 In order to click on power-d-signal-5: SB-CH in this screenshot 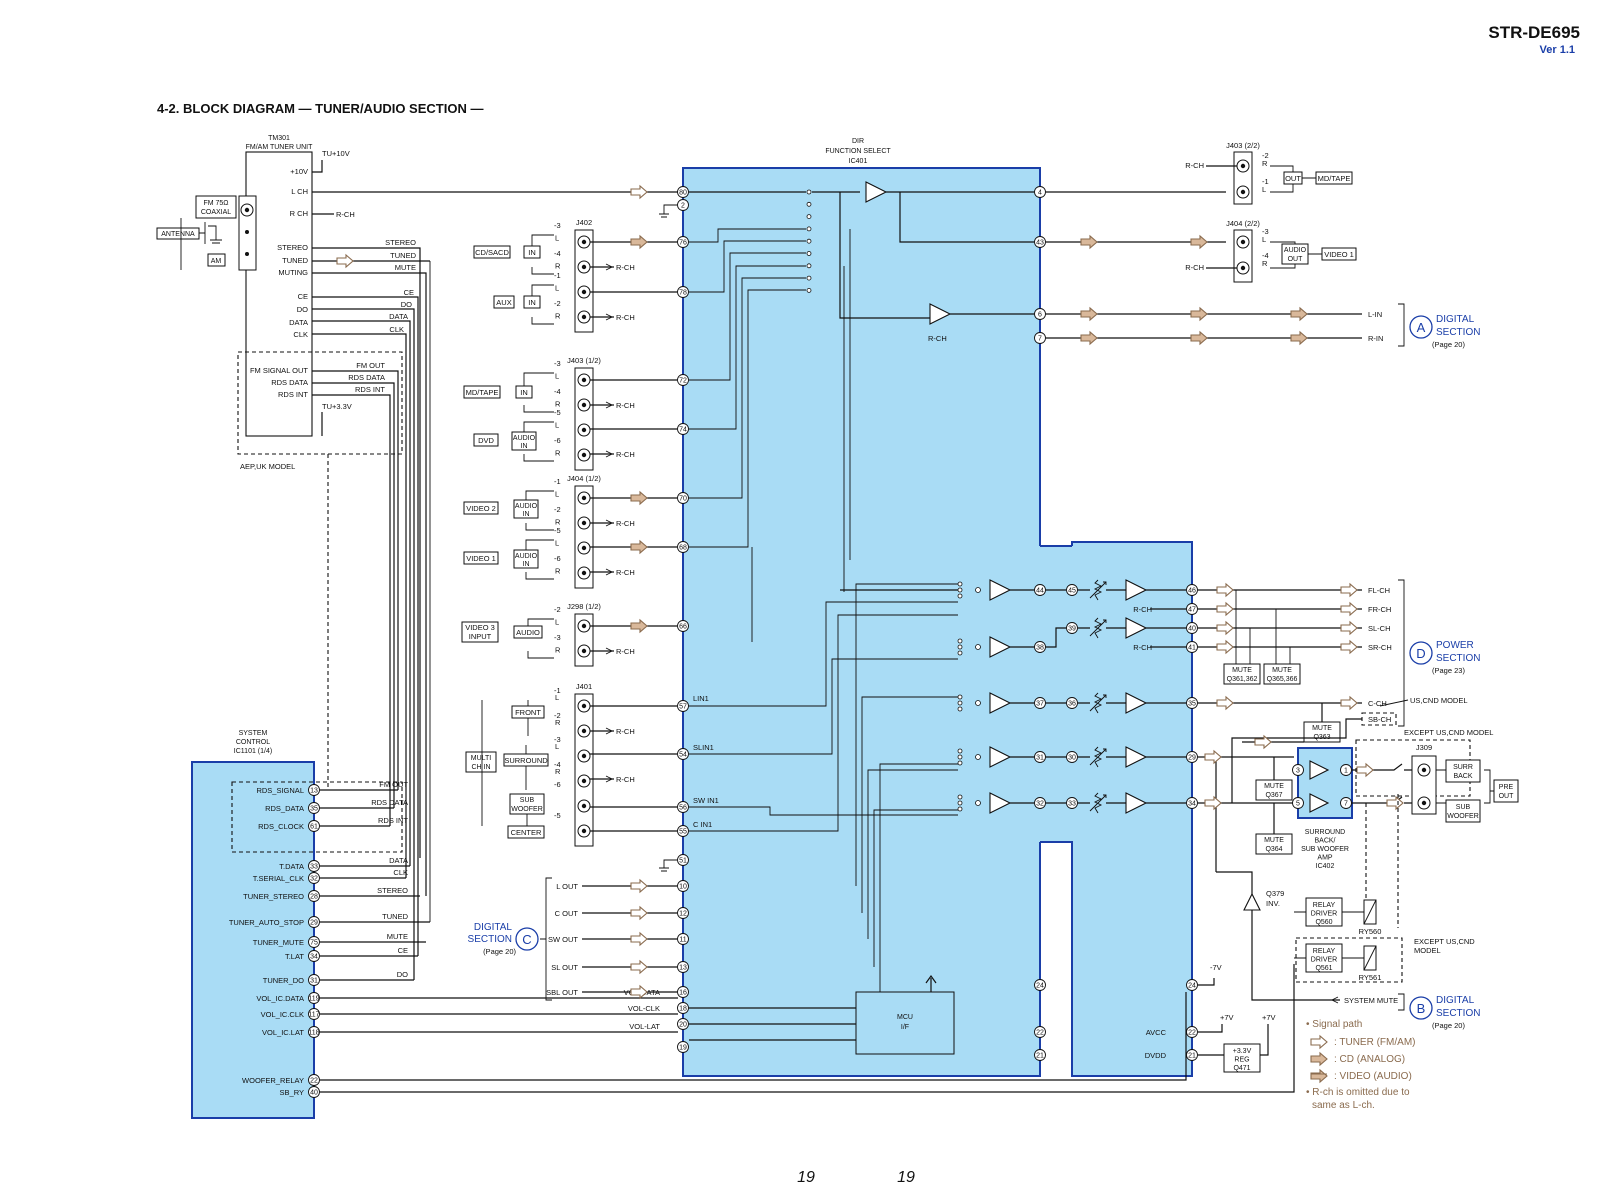, I will do `click(1379, 719)`.